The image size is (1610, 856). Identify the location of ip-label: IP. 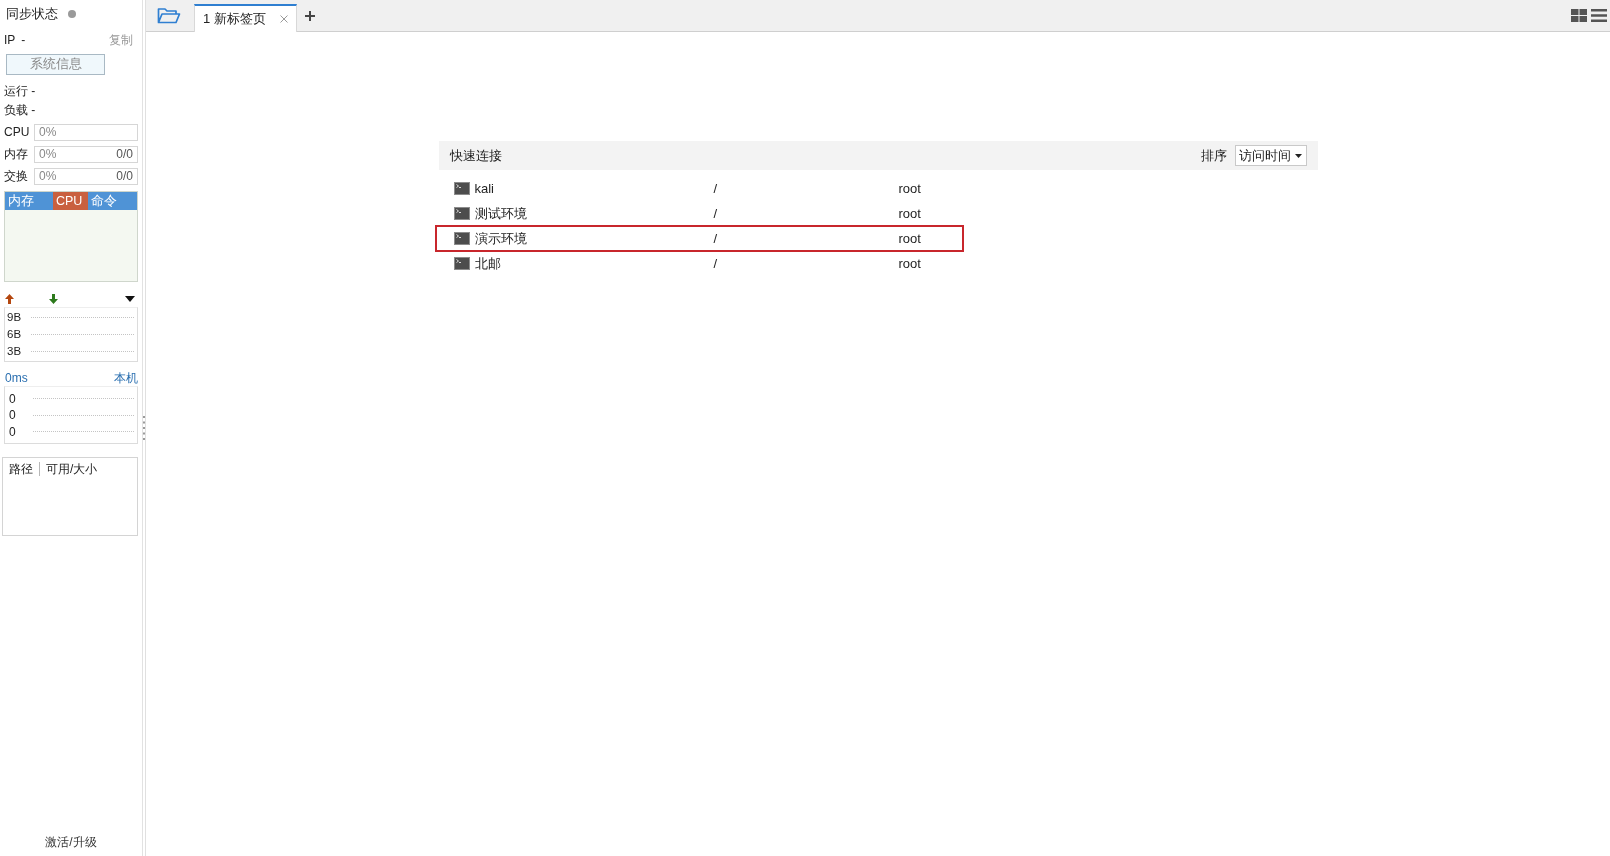
(10, 40).